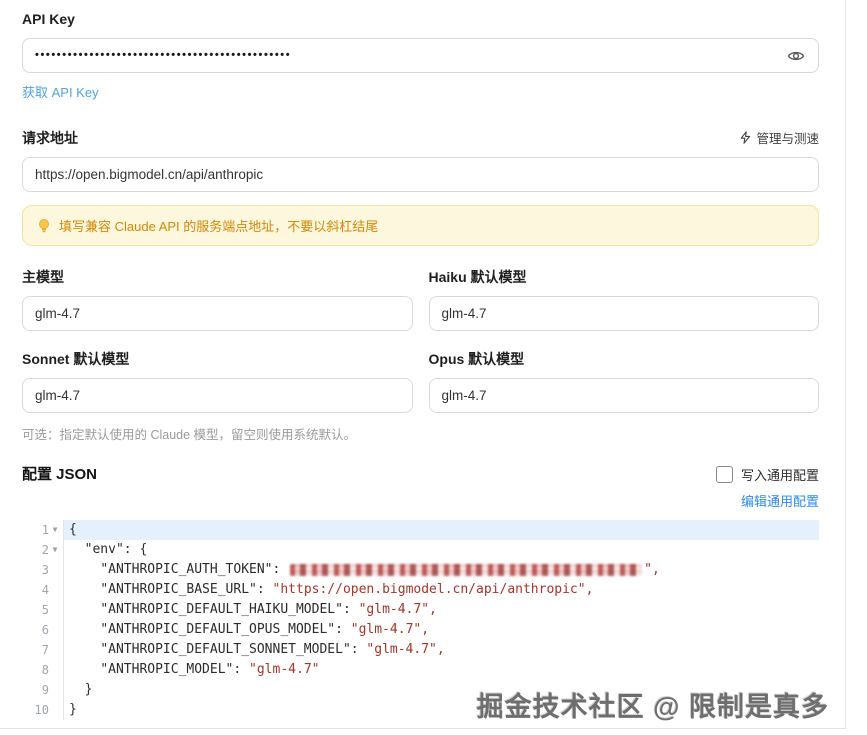 This screenshot has width=867, height=735. What do you see at coordinates (780, 500) in the screenshot?
I see `edit-common-config-link: 编辑通用配置` at bounding box center [780, 500].